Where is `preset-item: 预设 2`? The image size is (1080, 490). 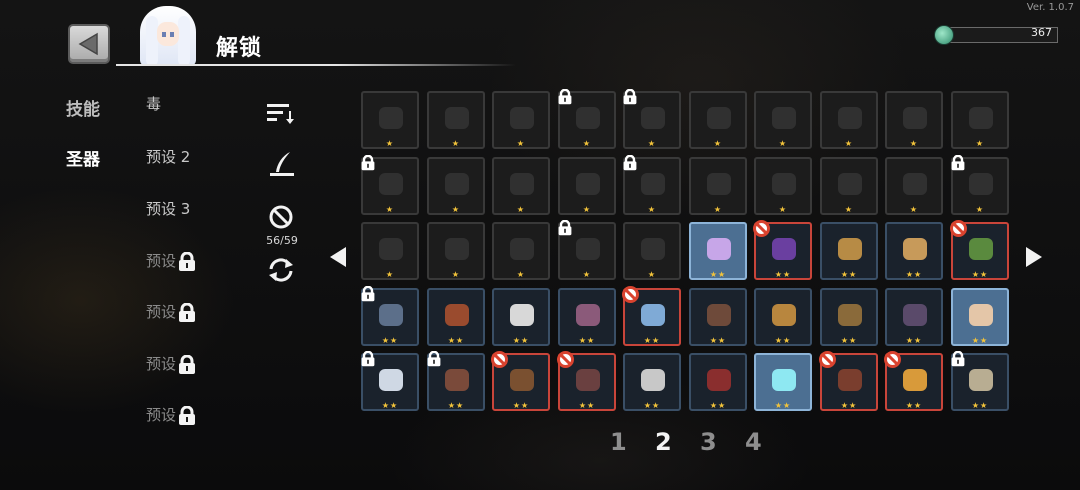
preset-item: 预设 2 is located at coordinates (168, 156).